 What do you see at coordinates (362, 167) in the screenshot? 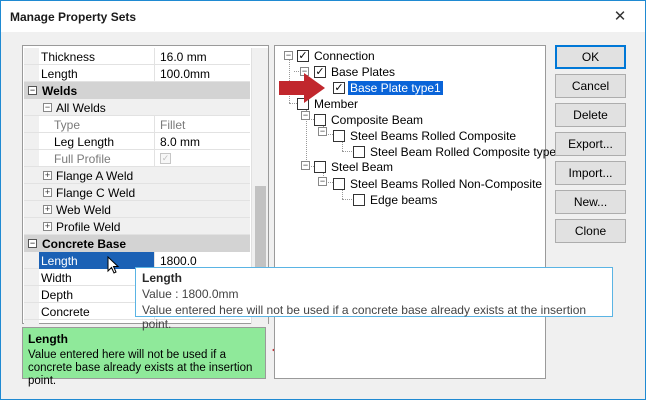
I see `tree-node-label: Steel Beam` at bounding box center [362, 167].